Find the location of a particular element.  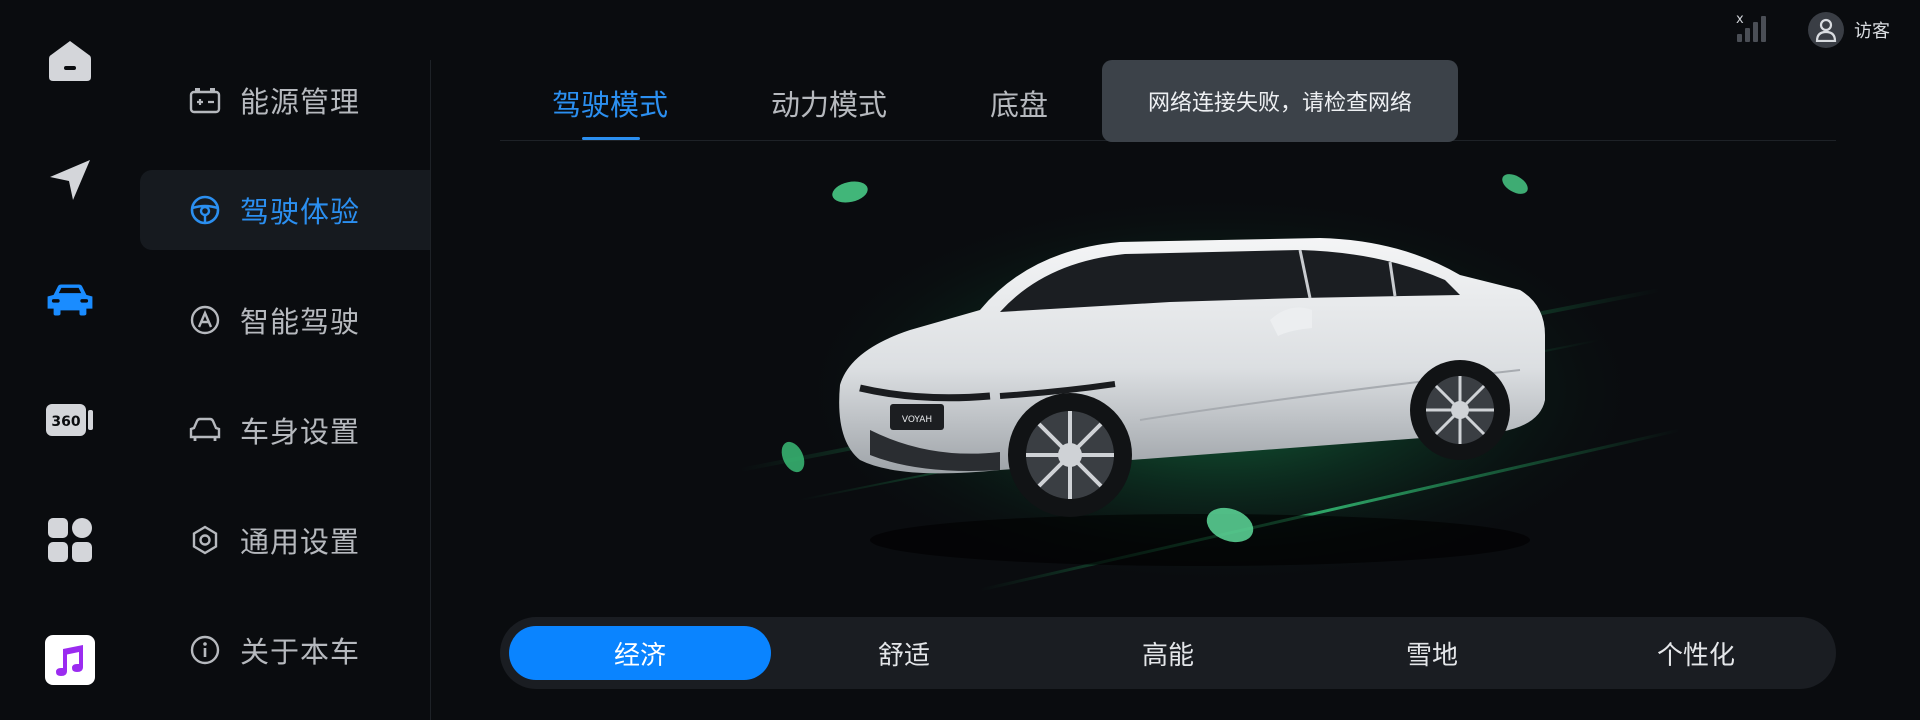

car-icon is located at coordinates (70, 300).